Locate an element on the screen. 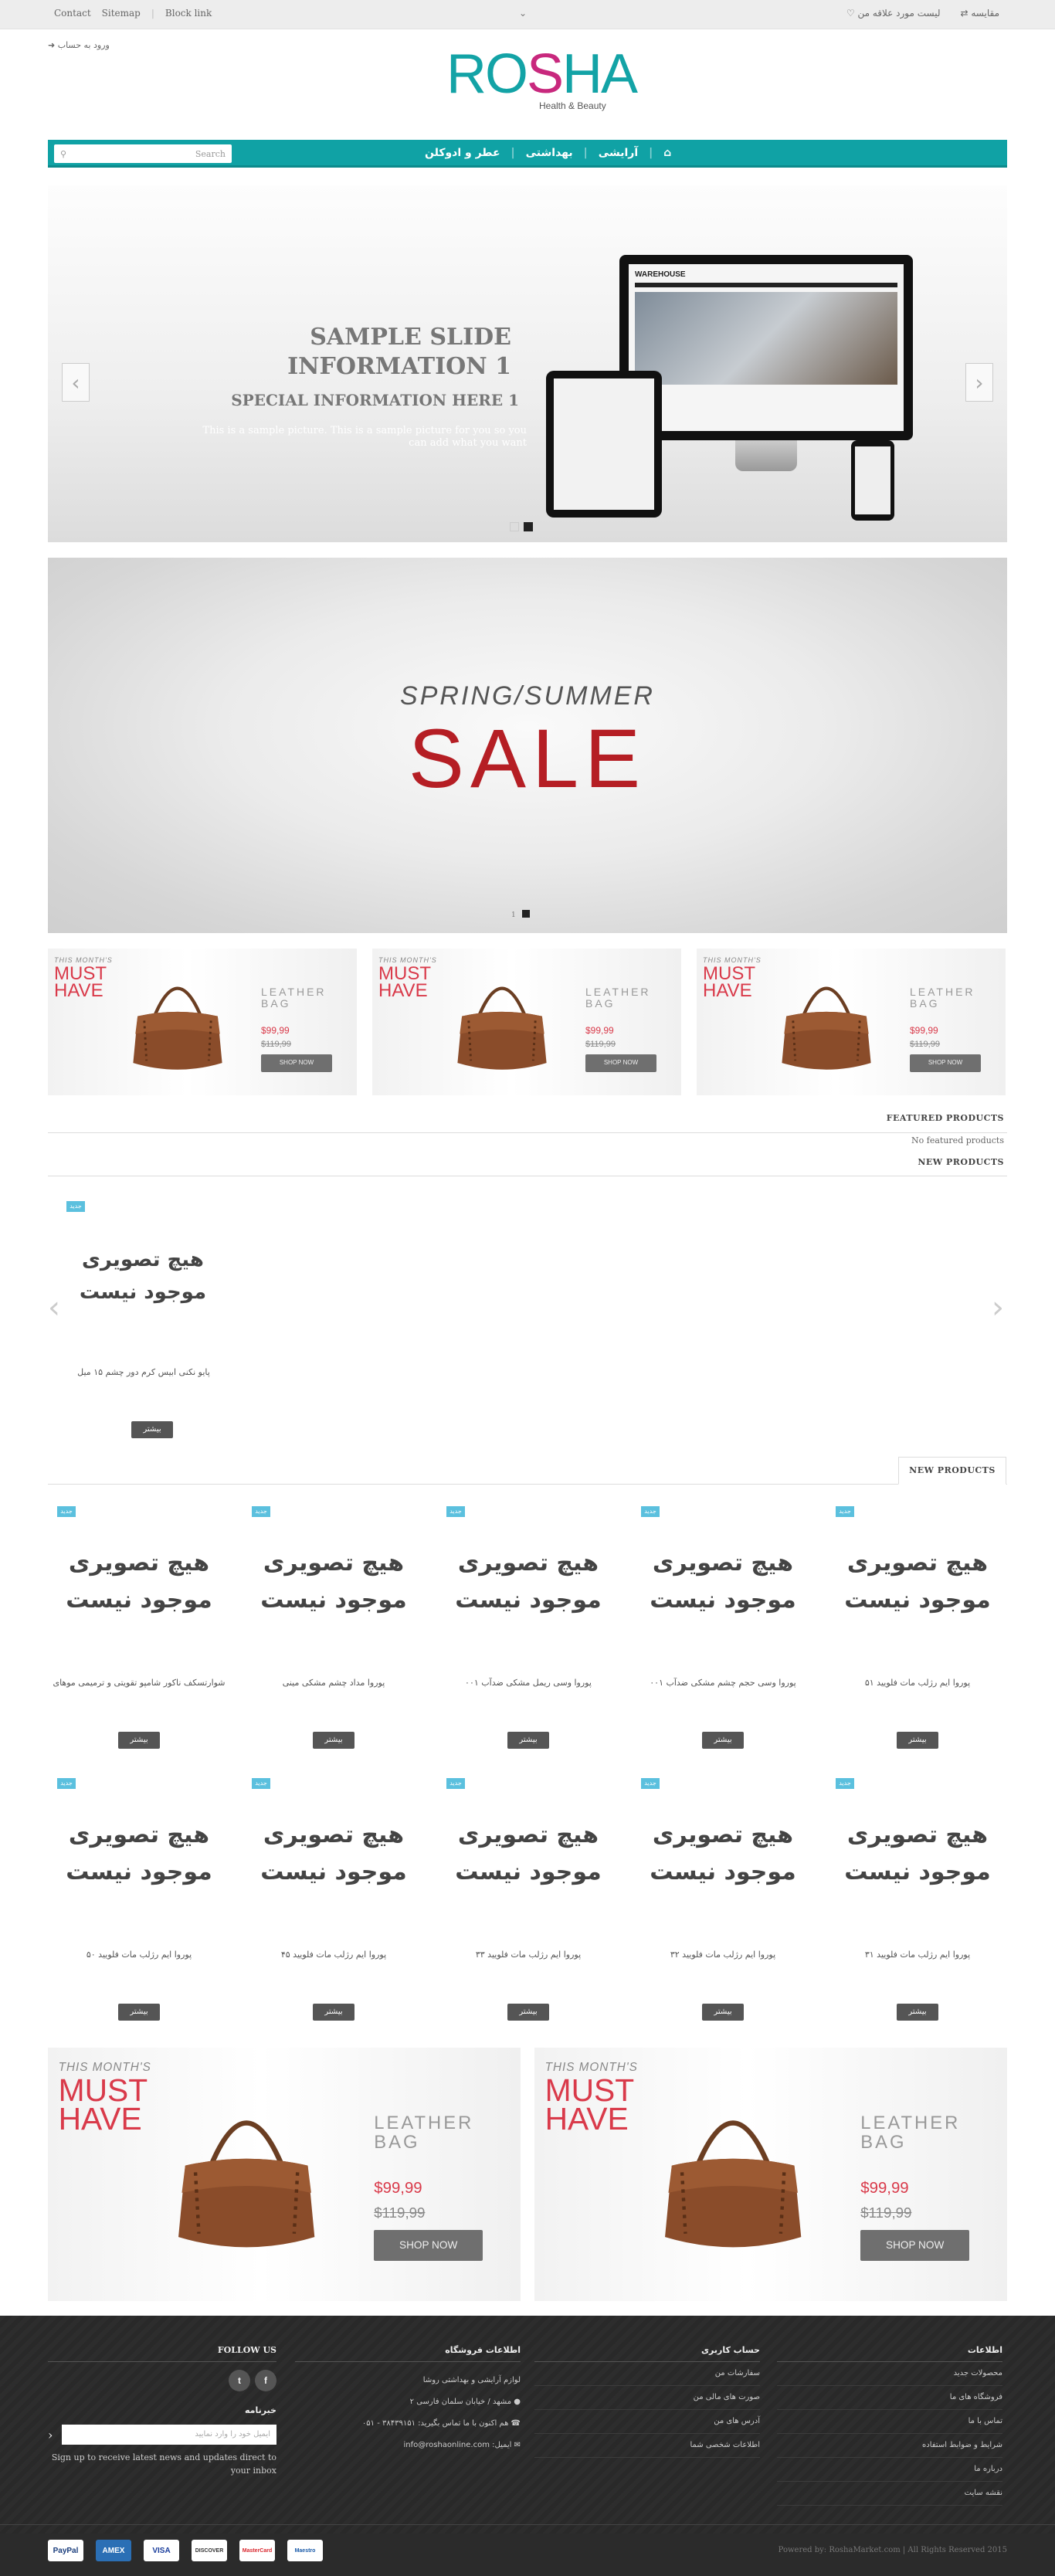 The image size is (1055, 2576). newsletter-input: ایمیل خود را وارد نمایید is located at coordinates (169, 2435).